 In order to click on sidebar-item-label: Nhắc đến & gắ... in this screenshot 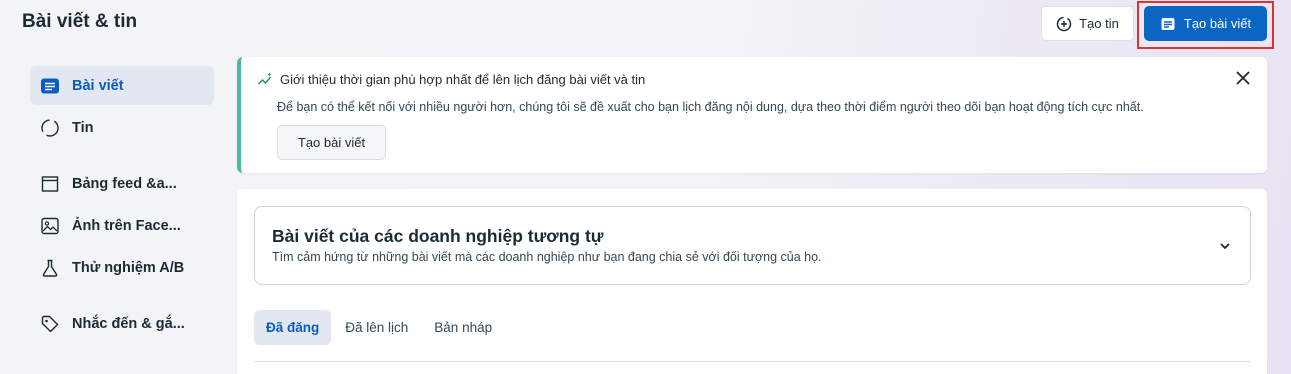, I will do `click(128, 323)`.